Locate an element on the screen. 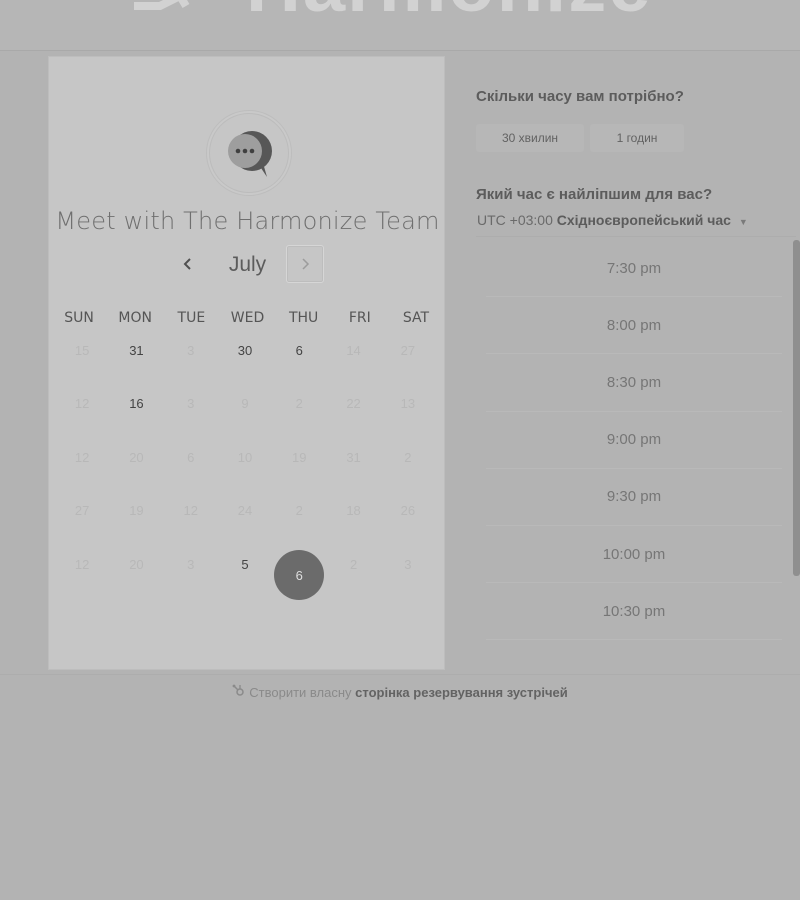 Image resolution: width=800 pixels, height=900 pixels. selected-day-label: 6 is located at coordinates (299, 575).